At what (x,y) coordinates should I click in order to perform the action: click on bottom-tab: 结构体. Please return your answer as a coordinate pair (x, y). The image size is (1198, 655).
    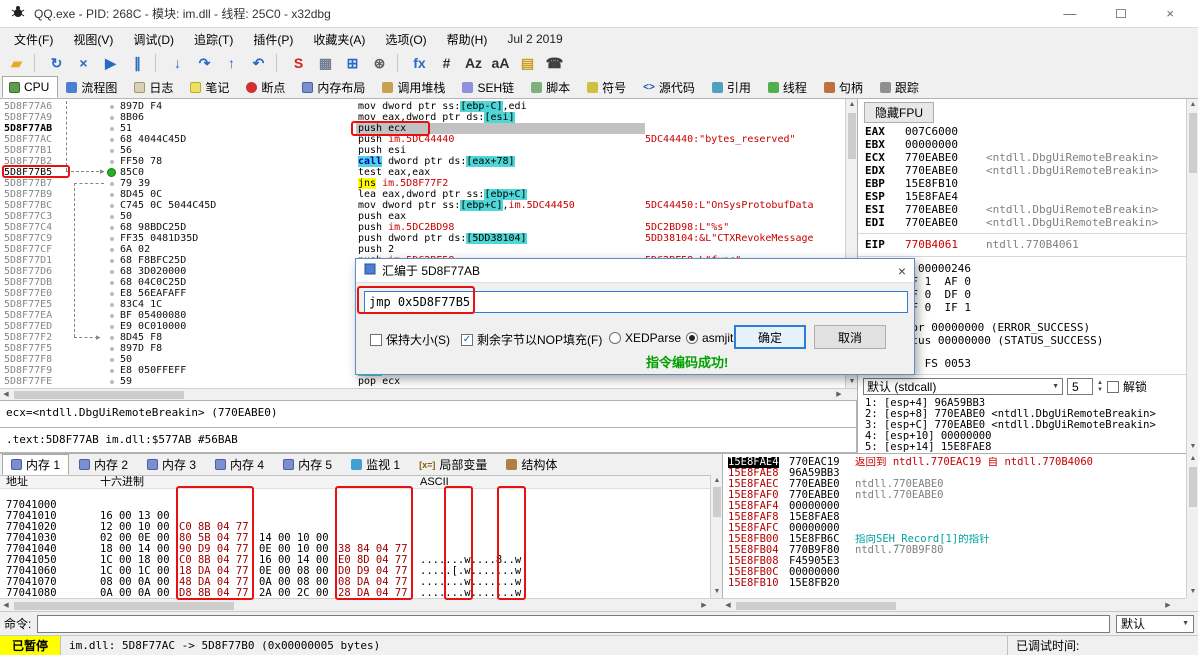
    Looking at the image, I should click on (531, 464).